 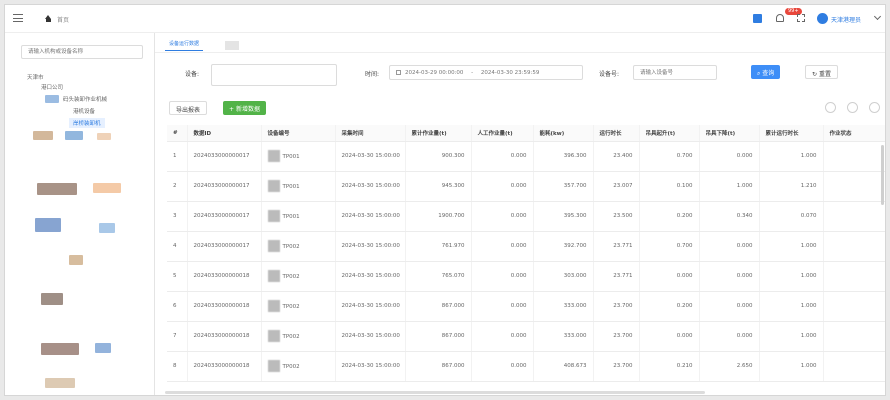 What do you see at coordinates (822, 18) in the screenshot?
I see `avatar` at bounding box center [822, 18].